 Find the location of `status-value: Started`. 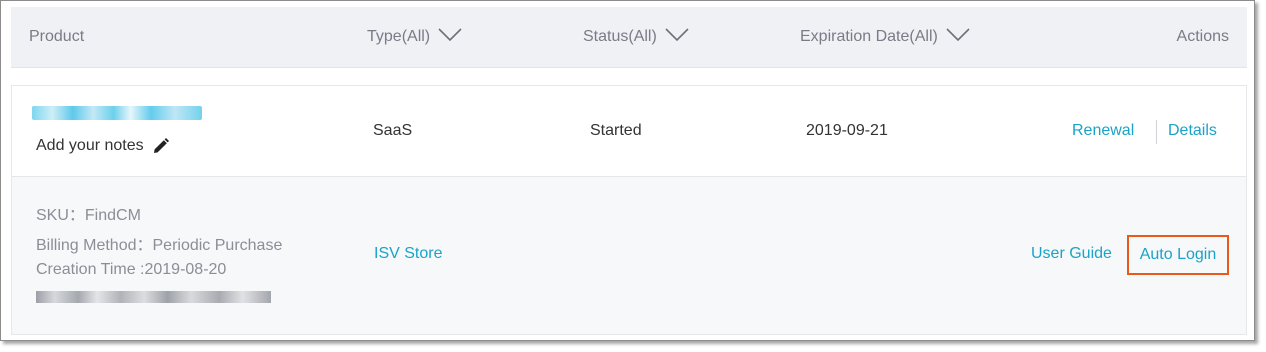

status-value: Started is located at coordinates (616, 130).